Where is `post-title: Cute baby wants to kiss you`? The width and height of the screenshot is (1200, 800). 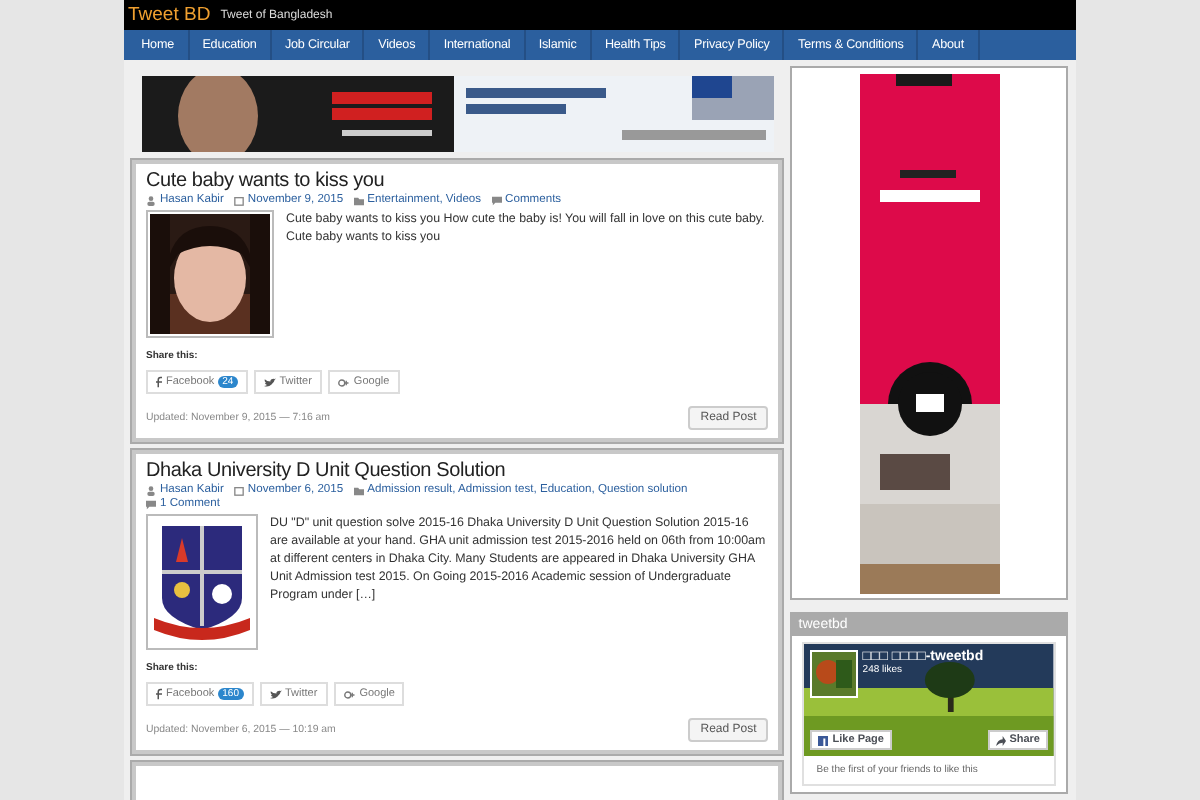
post-title: Cute baby wants to kiss you is located at coordinates (457, 181).